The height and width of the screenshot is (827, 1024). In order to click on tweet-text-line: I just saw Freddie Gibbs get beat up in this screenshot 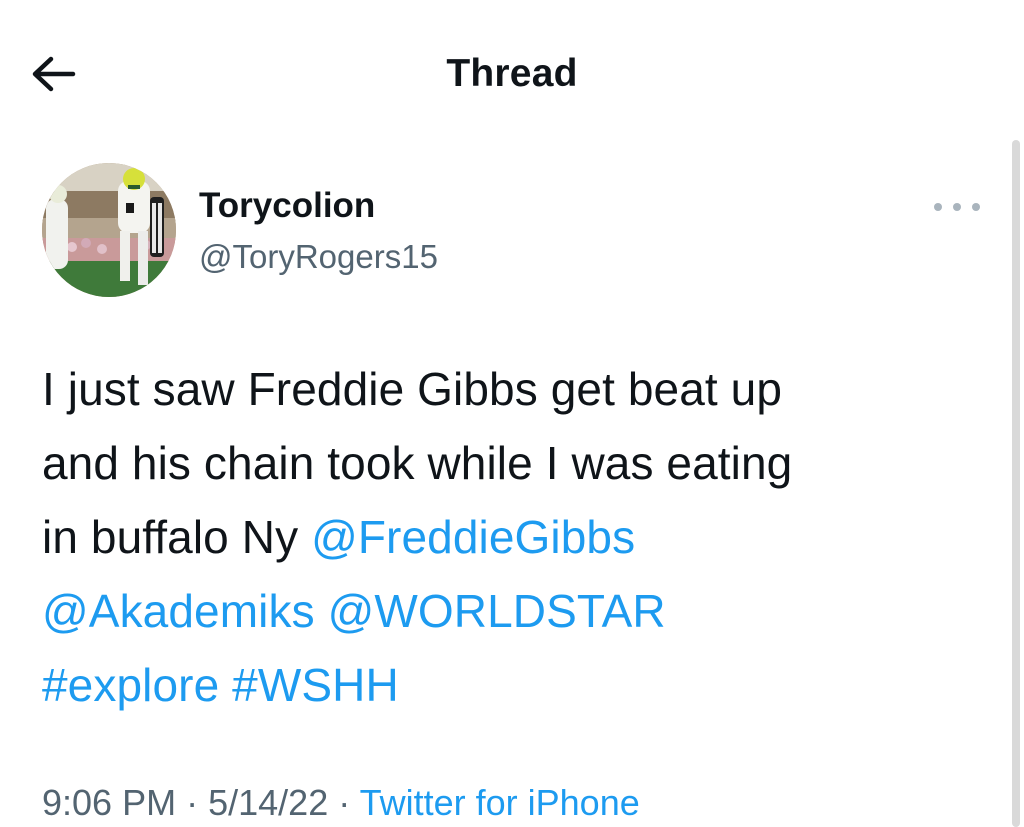, I will do `click(412, 389)`.